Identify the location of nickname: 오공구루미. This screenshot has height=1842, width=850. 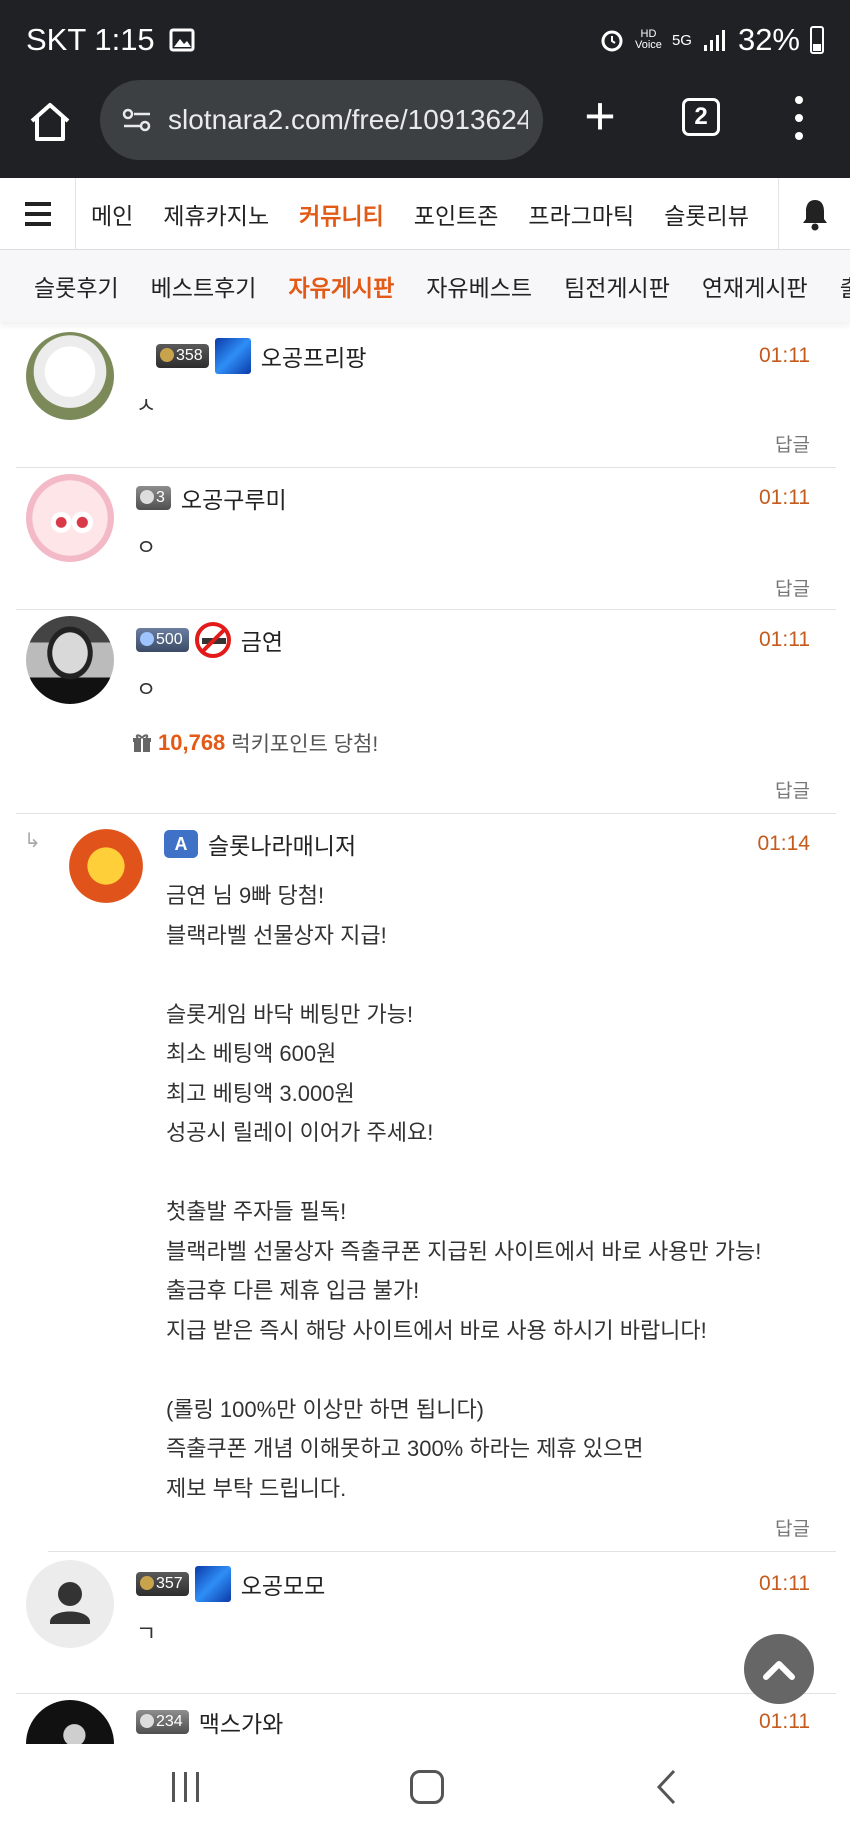
(234, 498).